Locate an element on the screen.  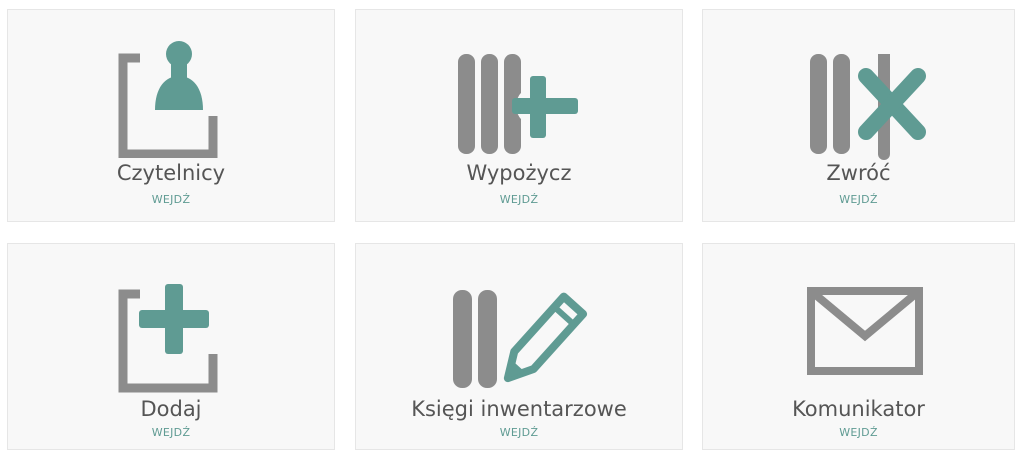
reader-person-icon is located at coordinates (168, 99).